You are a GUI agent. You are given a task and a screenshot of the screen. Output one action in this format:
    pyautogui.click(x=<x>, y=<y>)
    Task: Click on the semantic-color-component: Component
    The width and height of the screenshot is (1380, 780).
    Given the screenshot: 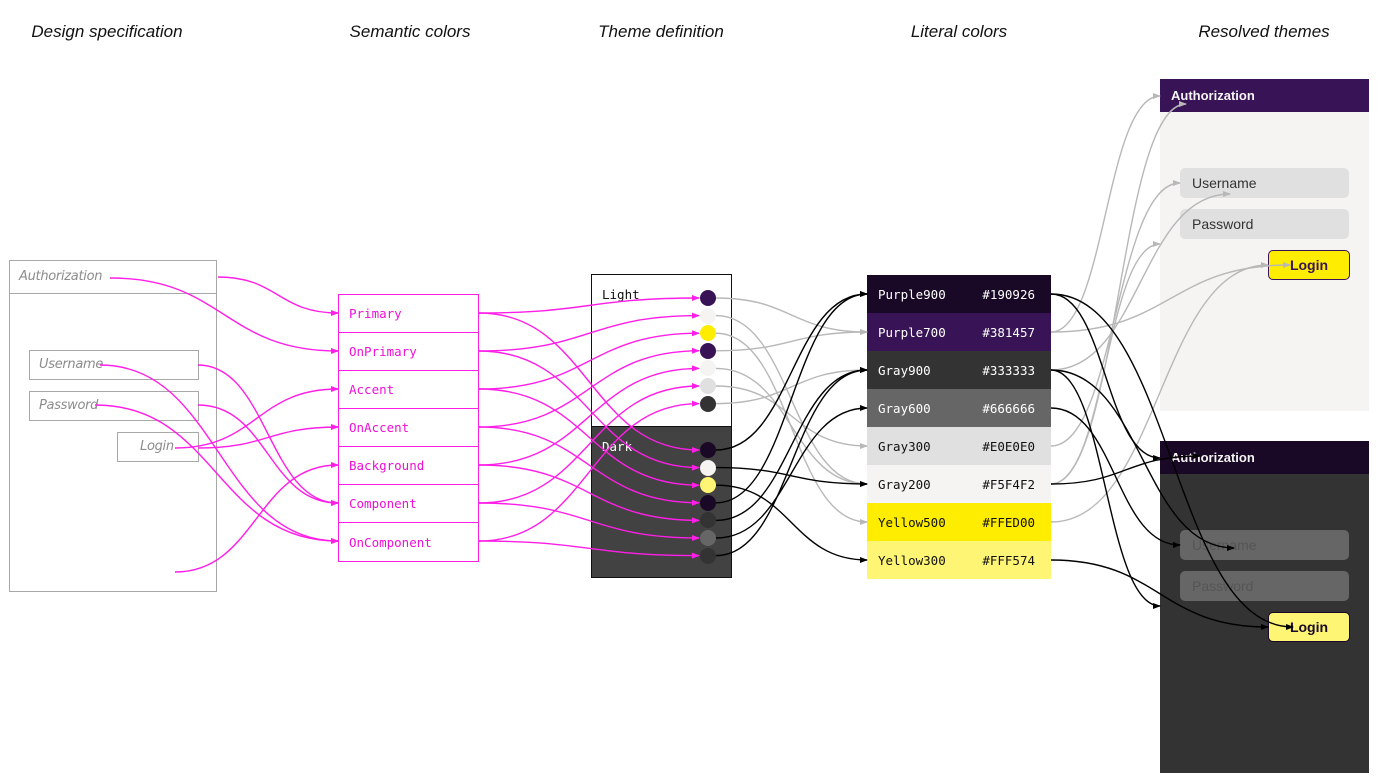 What is the action you would take?
    pyautogui.click(x=408, y=504)
    